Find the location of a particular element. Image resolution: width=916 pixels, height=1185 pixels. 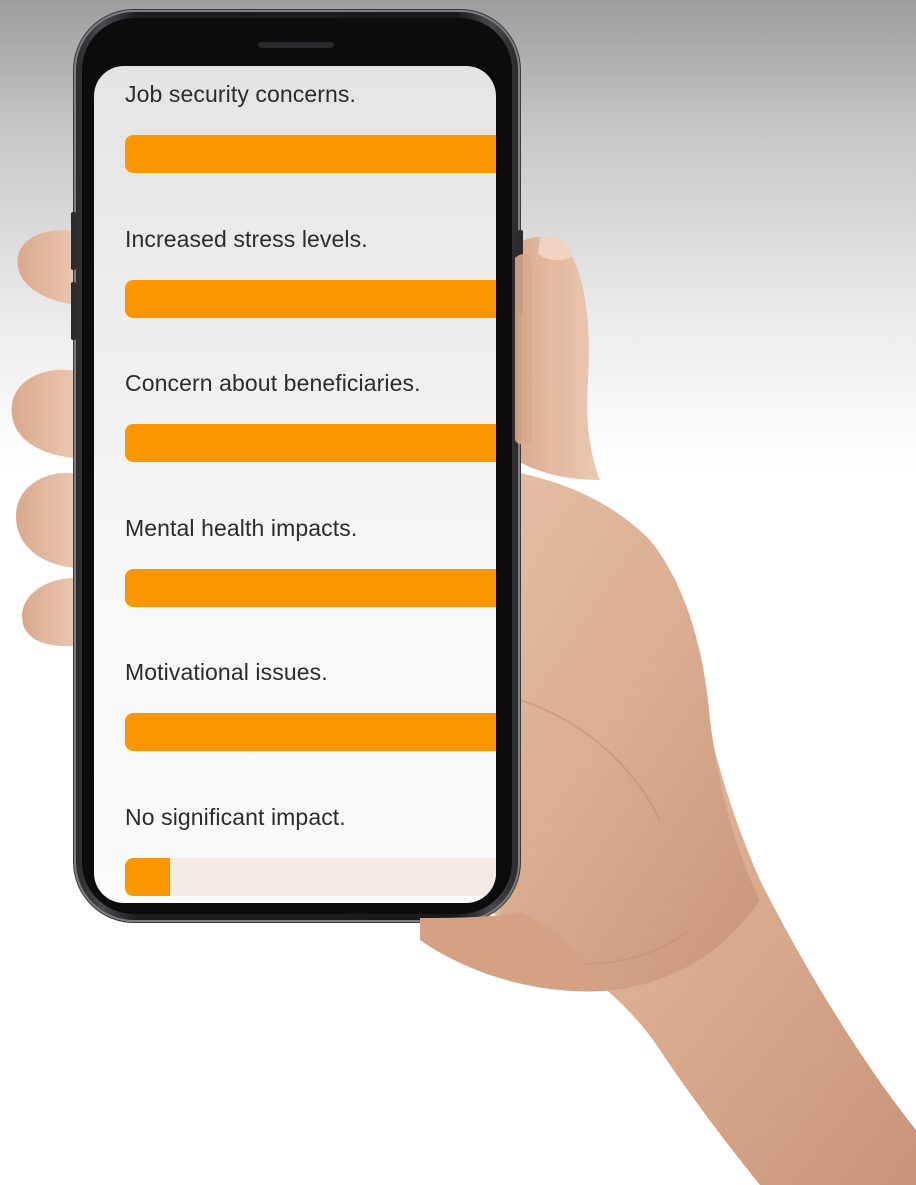

poll-option-label: Motivational issues. is located at coordinates (226, 672).